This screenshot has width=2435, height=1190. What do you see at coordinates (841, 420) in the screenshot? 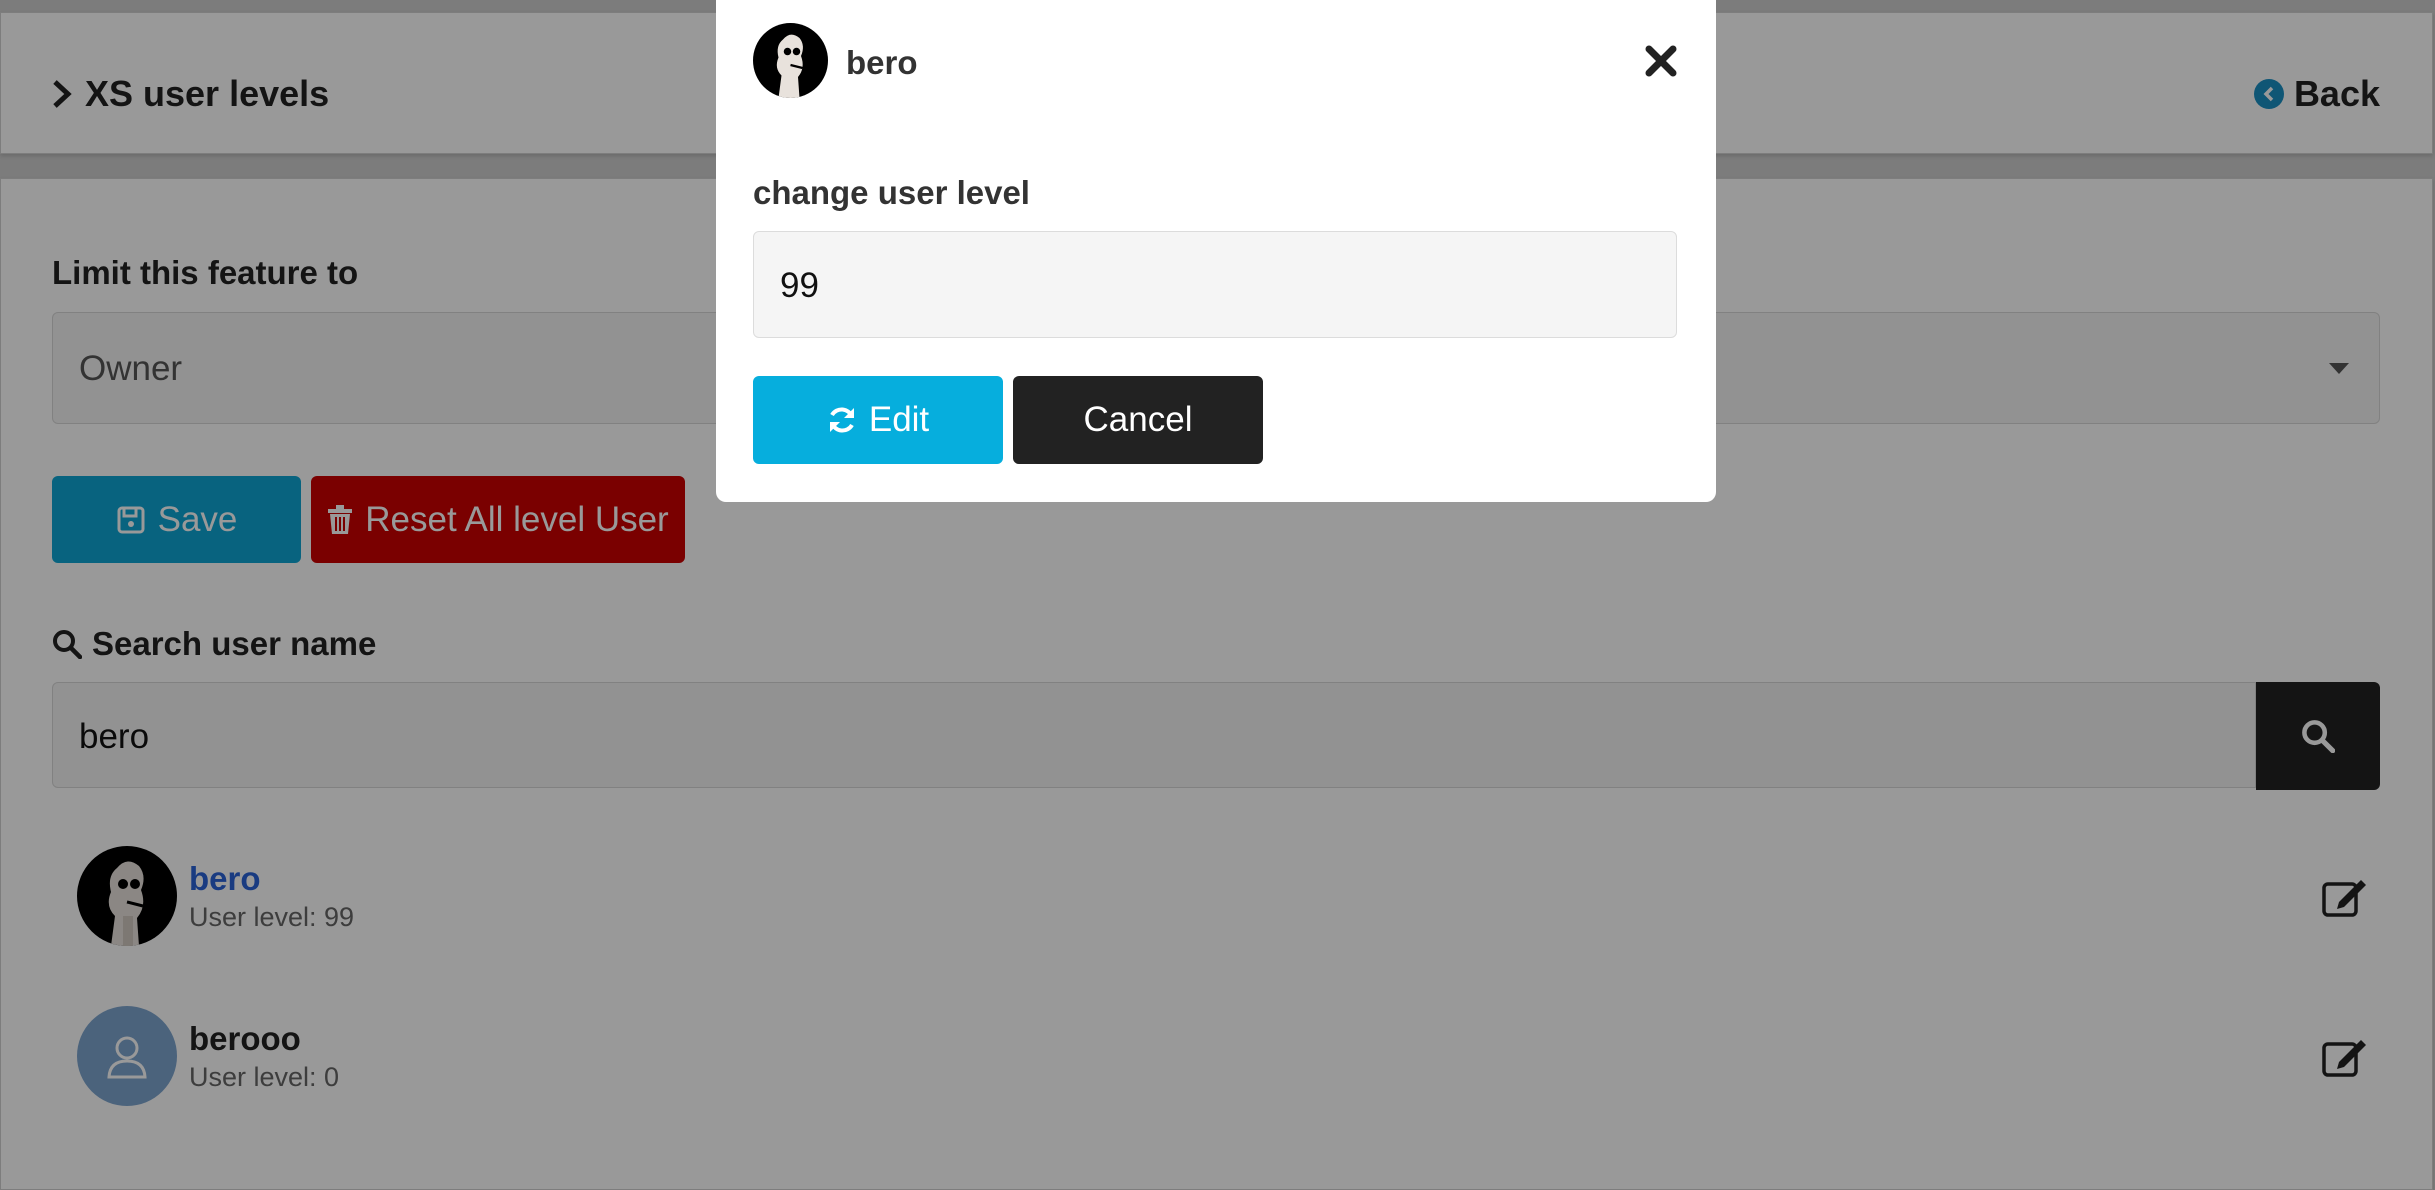
I see `refresh-icon` at bounding box center [841, 420].